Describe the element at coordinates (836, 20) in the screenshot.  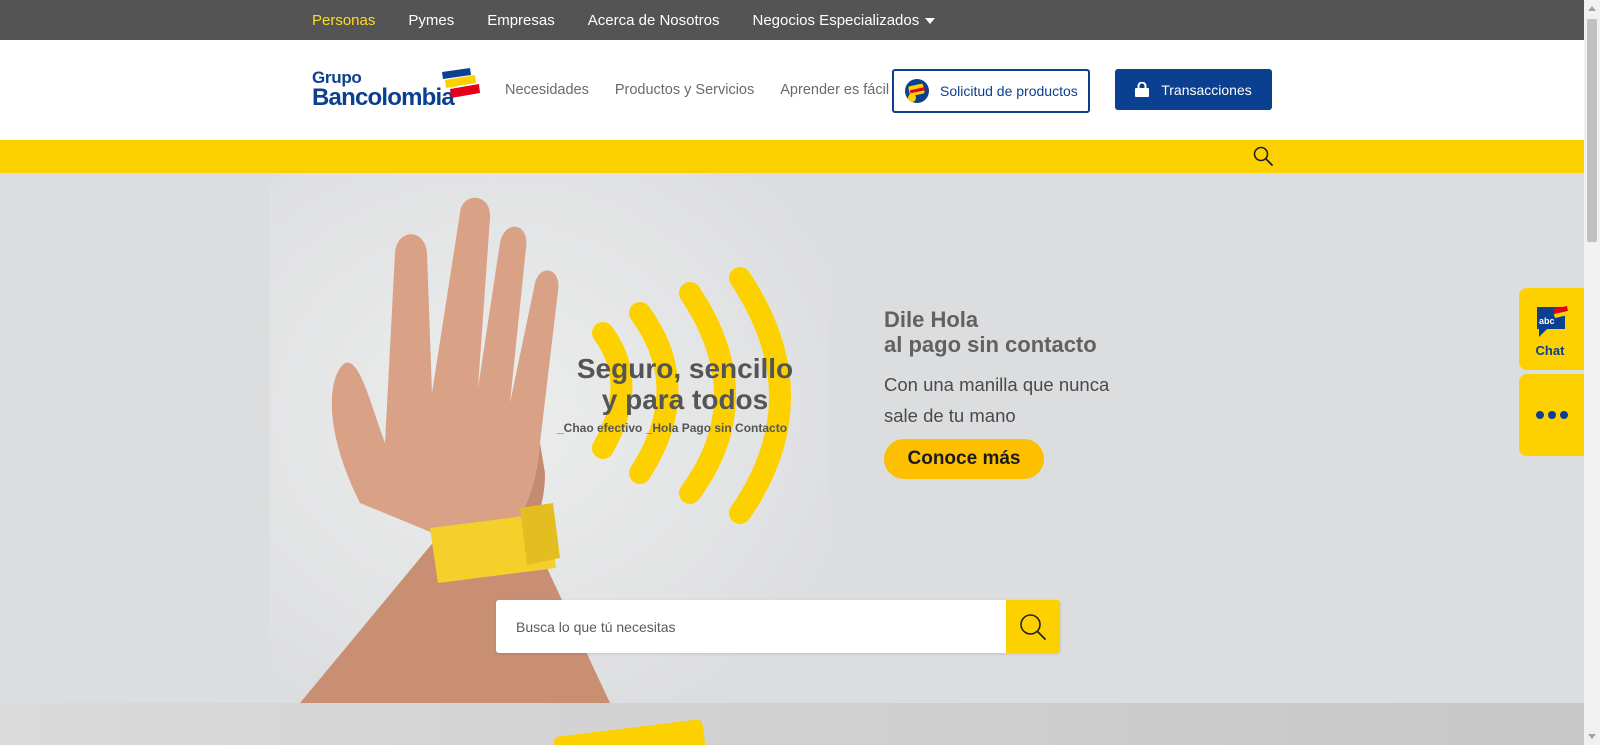
I see `segment-negocios-label: Negocios Especializados` at that location.